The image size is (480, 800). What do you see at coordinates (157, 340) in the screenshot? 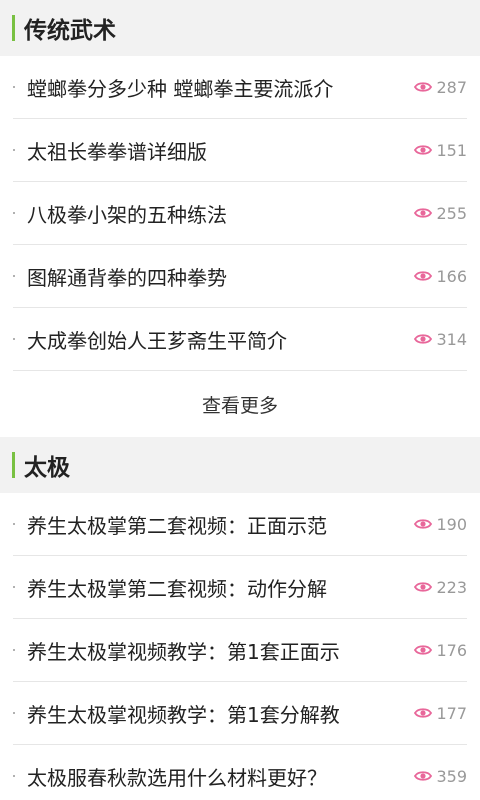
I see `article-title: 大成拳创始人王芗斋生平简介` at bounding box center [157, 340].